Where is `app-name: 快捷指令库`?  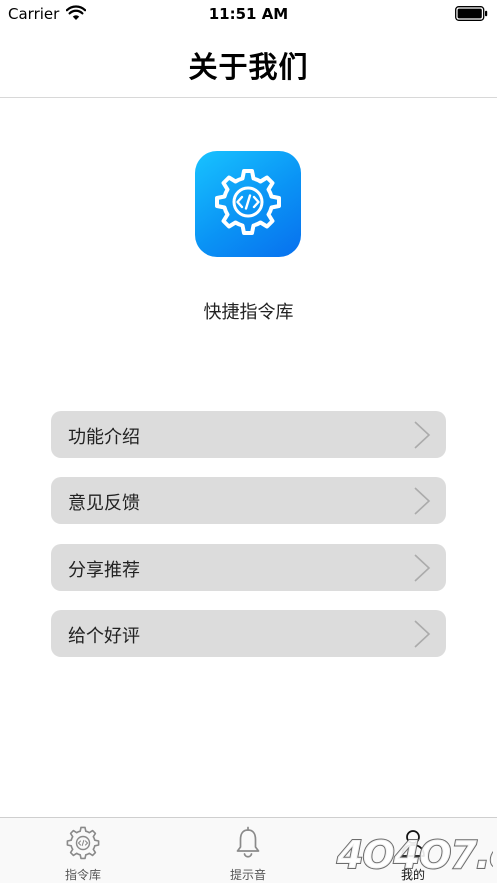
app-name: 快捷指令库 is located at coordinates (248, 312).